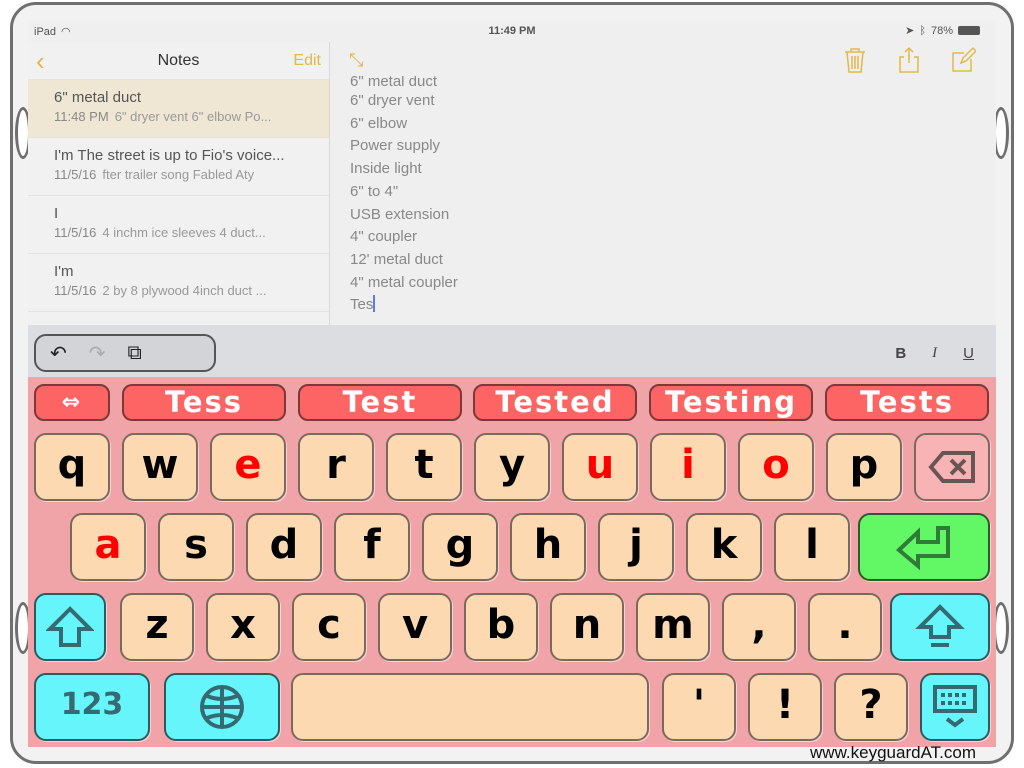 The width and height of the screenshot is (1024, 768). Describe the element at coordinates (864, 467) in the screenshot. I see `key-p: p` at that location.